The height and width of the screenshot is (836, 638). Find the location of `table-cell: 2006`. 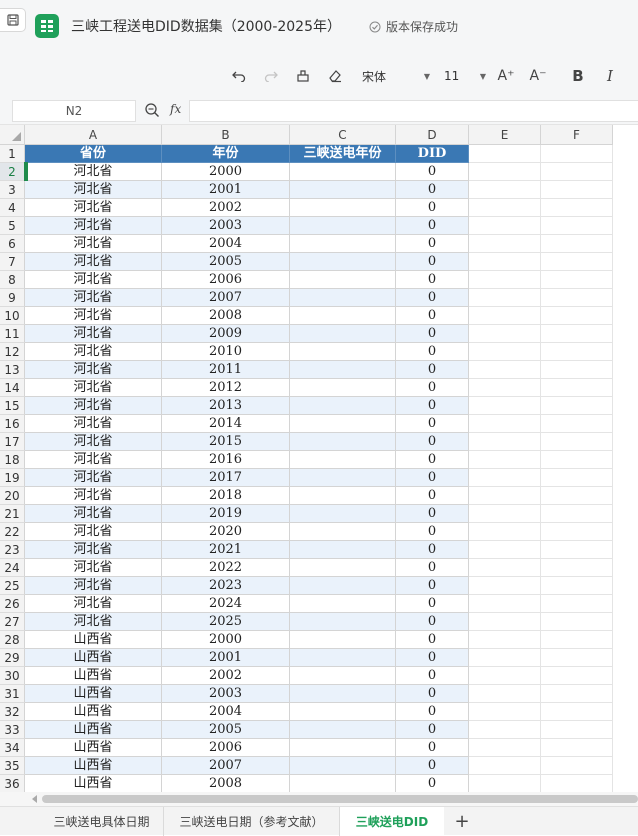

table-cell: 2006 is located at coordinates (226, 280).